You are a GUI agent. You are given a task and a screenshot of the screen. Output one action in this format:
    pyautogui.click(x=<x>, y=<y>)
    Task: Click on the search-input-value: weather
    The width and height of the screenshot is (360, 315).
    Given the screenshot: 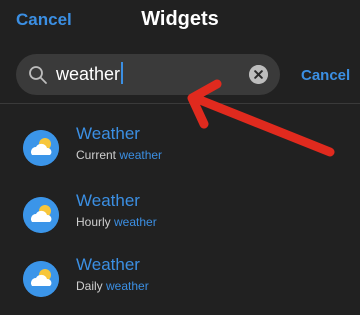 What is the action you would take?
    pyautogui.click(x=88, y=74)
    